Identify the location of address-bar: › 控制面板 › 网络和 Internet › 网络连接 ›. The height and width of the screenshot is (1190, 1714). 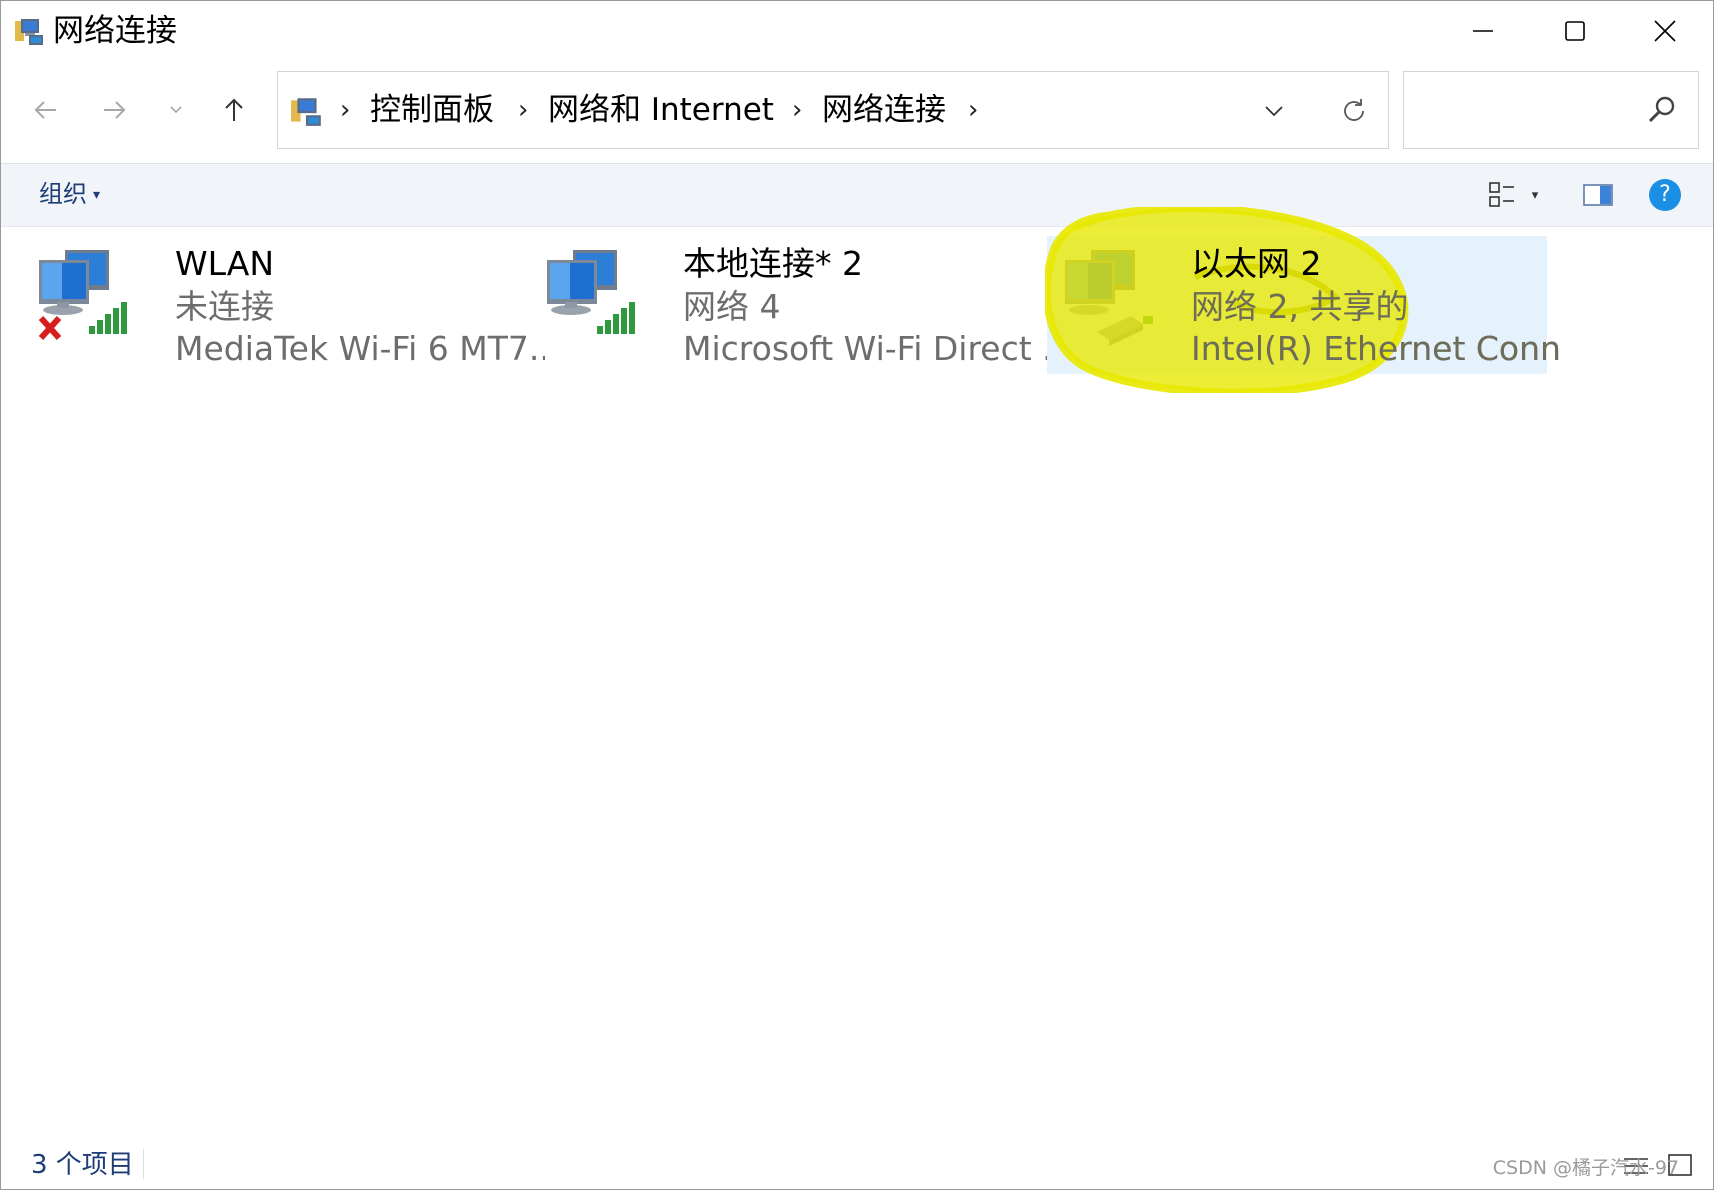
(833, 110).